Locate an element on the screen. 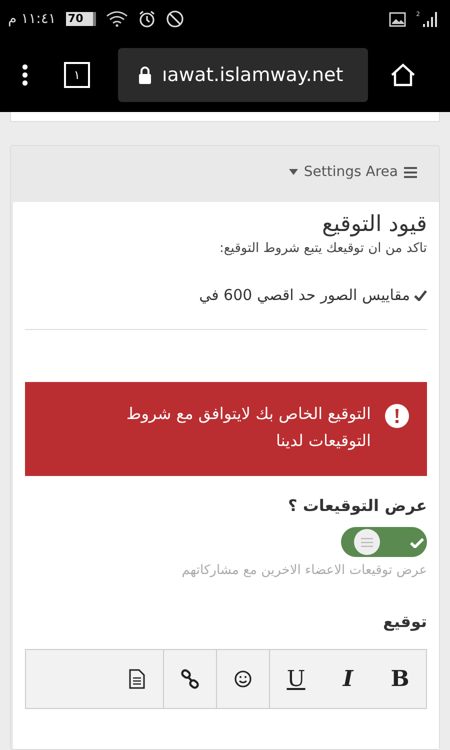  document-icon is located at coordinates (137, 679).